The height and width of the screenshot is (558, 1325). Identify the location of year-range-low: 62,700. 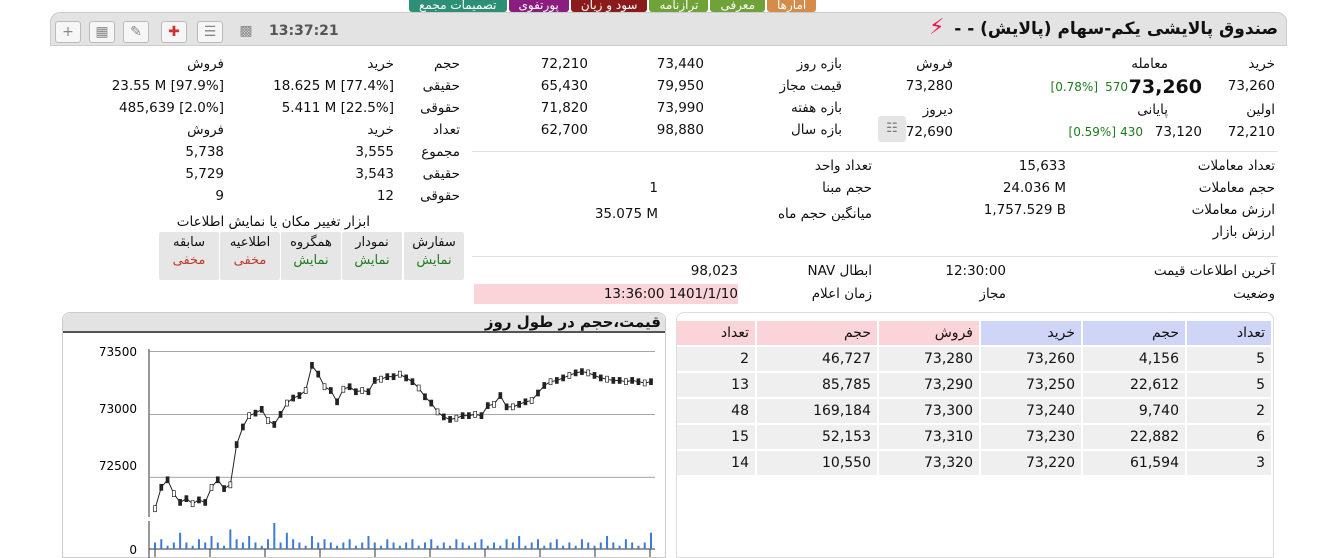
(564, 130).